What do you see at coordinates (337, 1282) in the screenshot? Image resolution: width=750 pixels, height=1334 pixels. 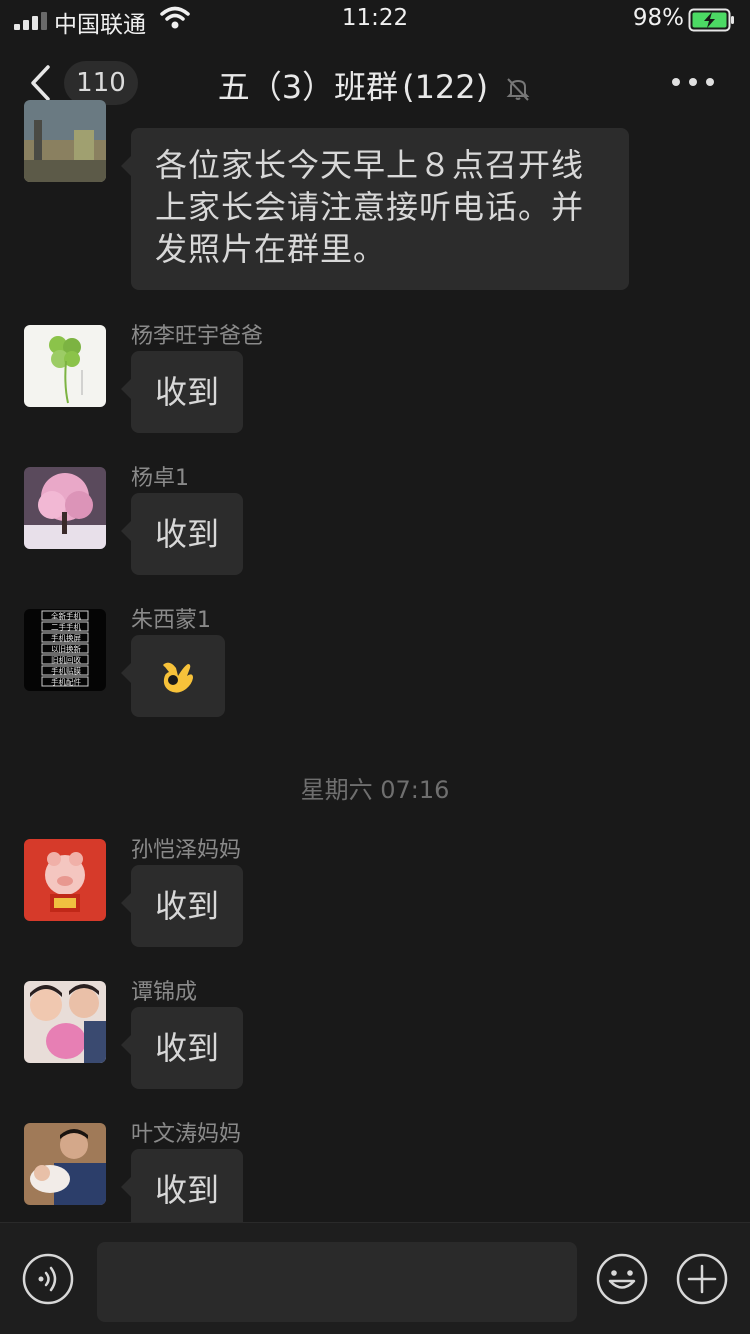 I see `message-input` at bounding box center [337, 1282].